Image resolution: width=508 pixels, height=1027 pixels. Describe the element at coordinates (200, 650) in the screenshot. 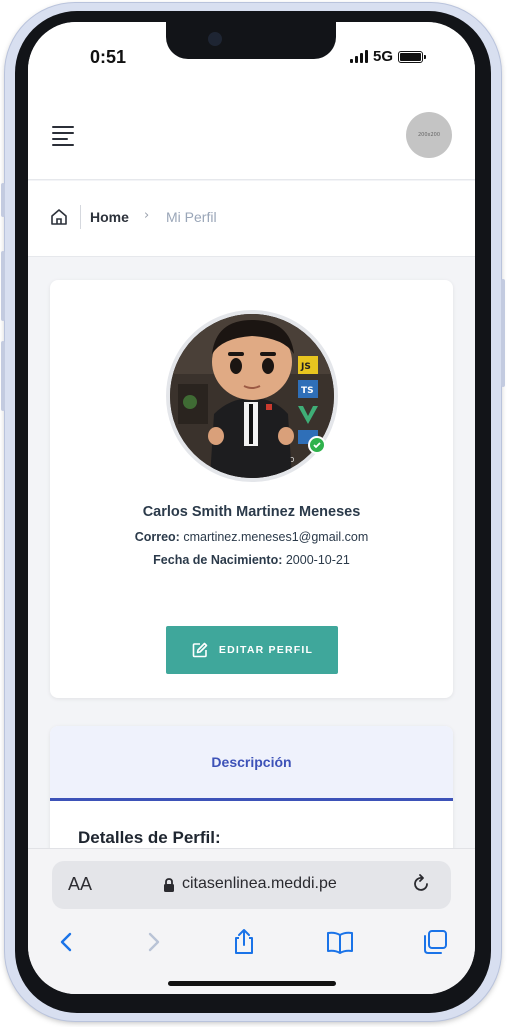

I see `edit-icon` at that location.